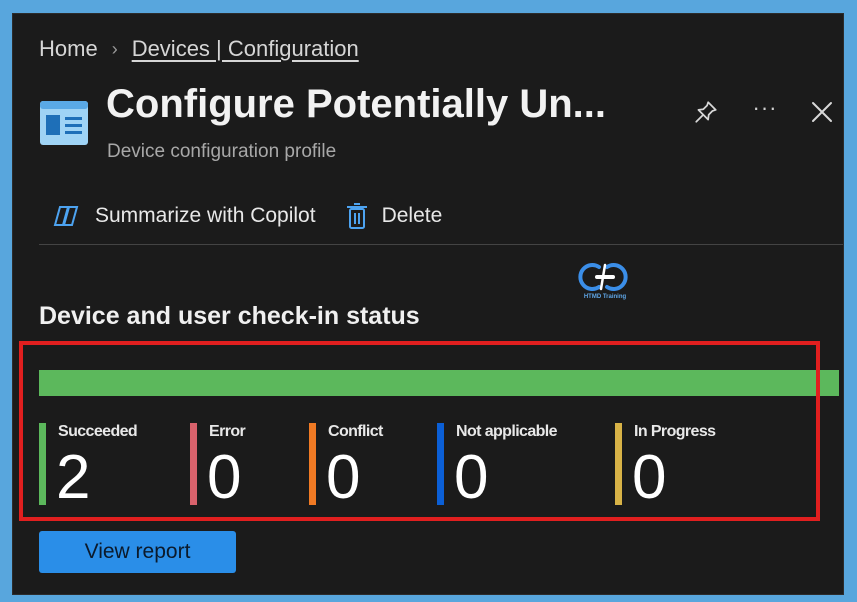 This screenshot has height=602, width=857. What do you see at coordinates (605, 282) in the screenshot?
I see `htmd-training-logo: HTMD Training` at bounding box center [605, 282].